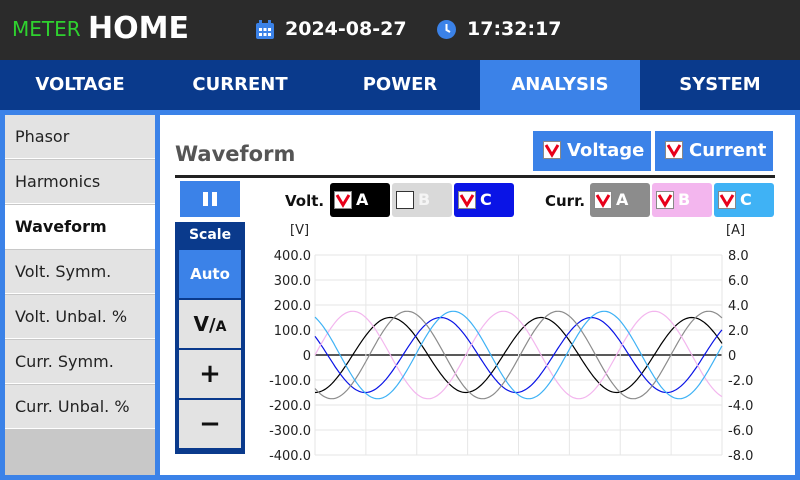 The width and height of the screenshot is (800, 480). I want to click on current-channel-a-toggle: A, so click(620, 200).